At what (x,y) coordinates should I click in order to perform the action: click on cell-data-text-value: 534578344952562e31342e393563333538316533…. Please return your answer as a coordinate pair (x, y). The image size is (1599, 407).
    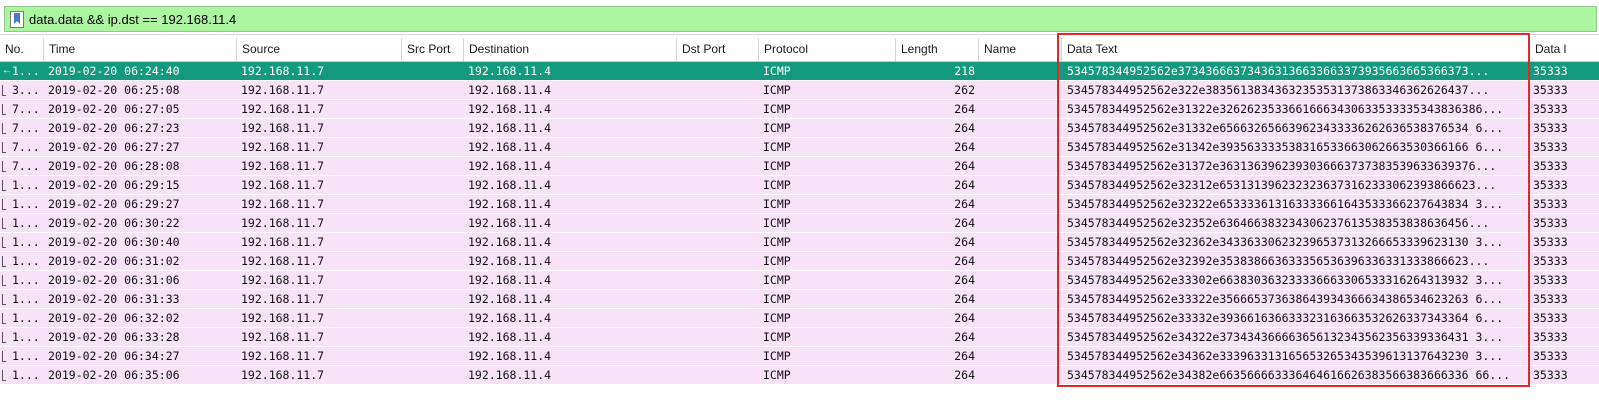
    Looking at the image, I should click on (1285, 147).